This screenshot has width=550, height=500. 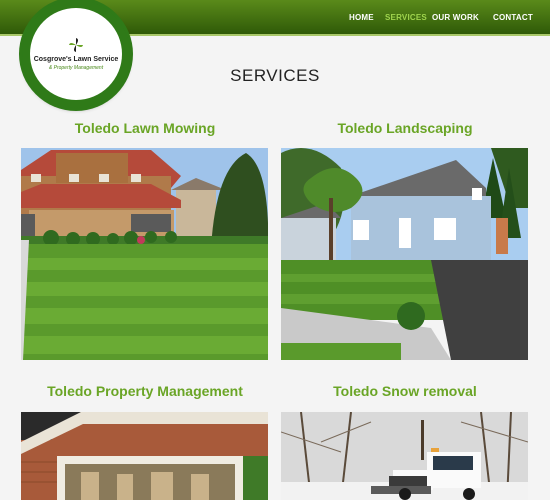 I want to click on snow-removal-image, so click(x=404, y=456).